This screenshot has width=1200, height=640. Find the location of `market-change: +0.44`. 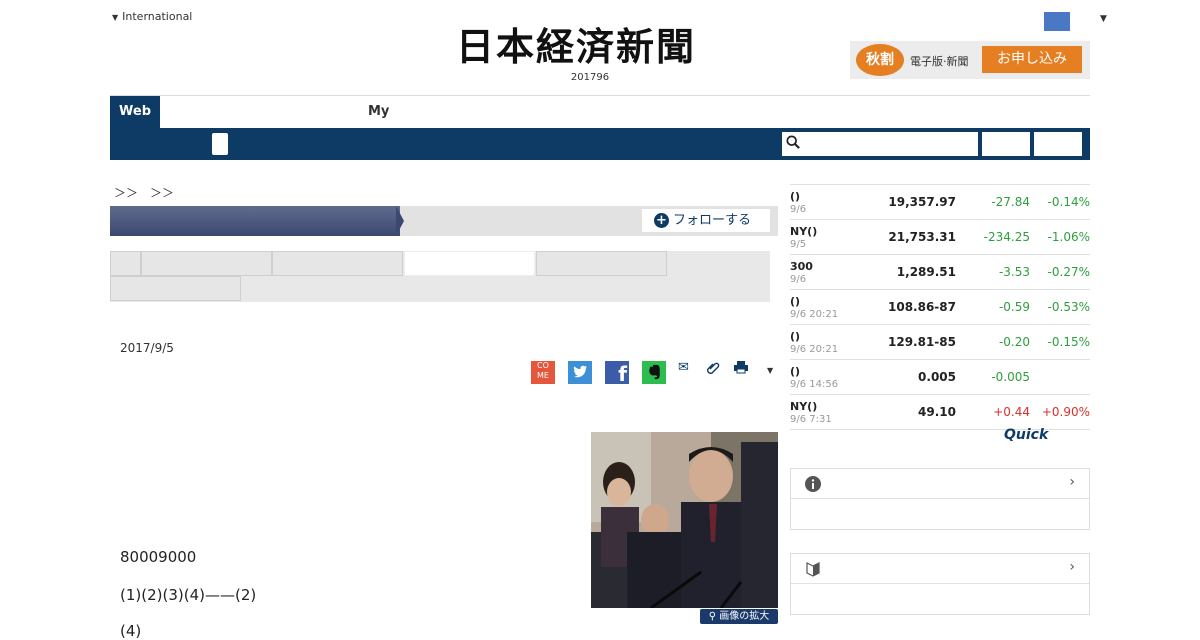

market-change: +0.44 is located at coordinates (1011, 412).